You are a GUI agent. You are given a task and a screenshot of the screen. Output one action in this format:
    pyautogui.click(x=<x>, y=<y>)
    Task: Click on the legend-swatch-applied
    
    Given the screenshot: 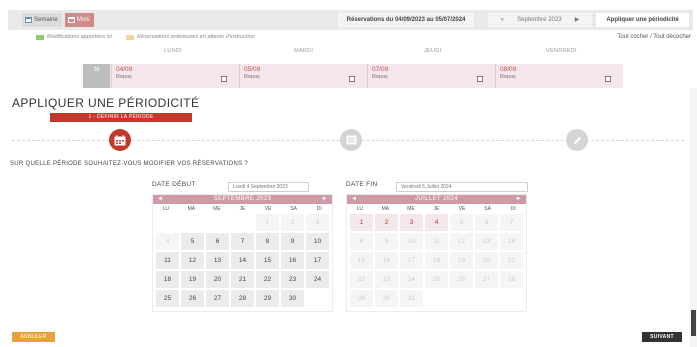 What is the action you would take?
    pyautogui.click(x=40, y=37)
    